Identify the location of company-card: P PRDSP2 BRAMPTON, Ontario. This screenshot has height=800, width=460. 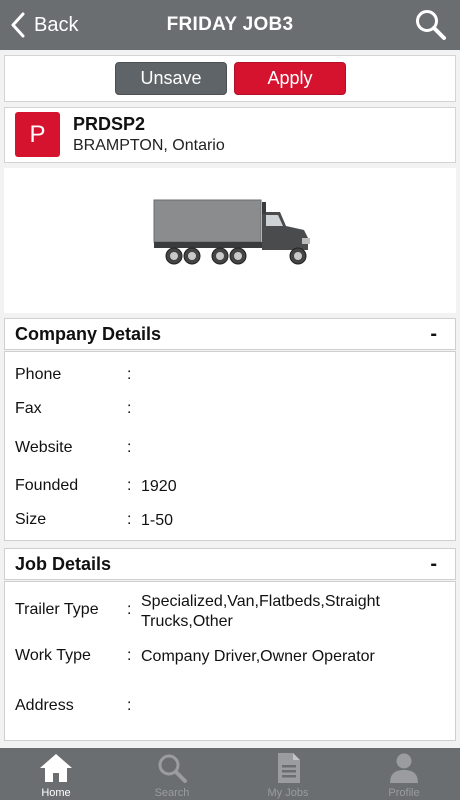
(230, 135).